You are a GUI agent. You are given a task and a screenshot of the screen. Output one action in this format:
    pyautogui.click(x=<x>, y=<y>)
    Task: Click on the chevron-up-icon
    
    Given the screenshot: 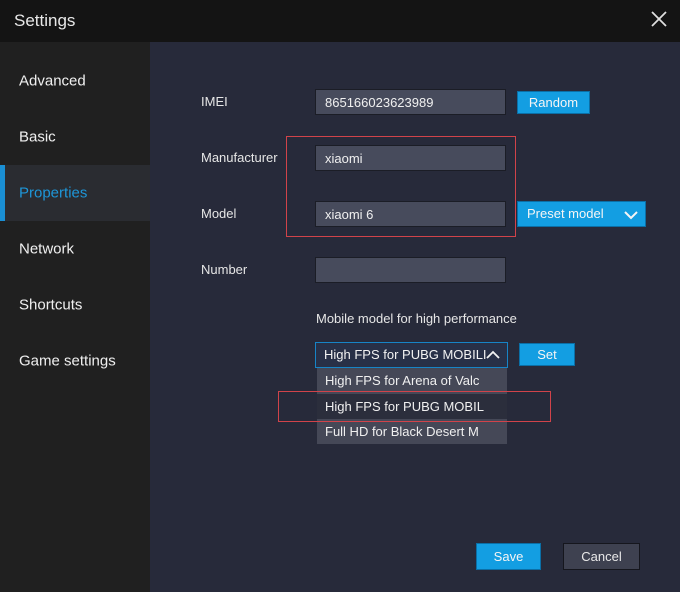 What is the action you would take?
    pyautogui.click(x=493, y=354)
    